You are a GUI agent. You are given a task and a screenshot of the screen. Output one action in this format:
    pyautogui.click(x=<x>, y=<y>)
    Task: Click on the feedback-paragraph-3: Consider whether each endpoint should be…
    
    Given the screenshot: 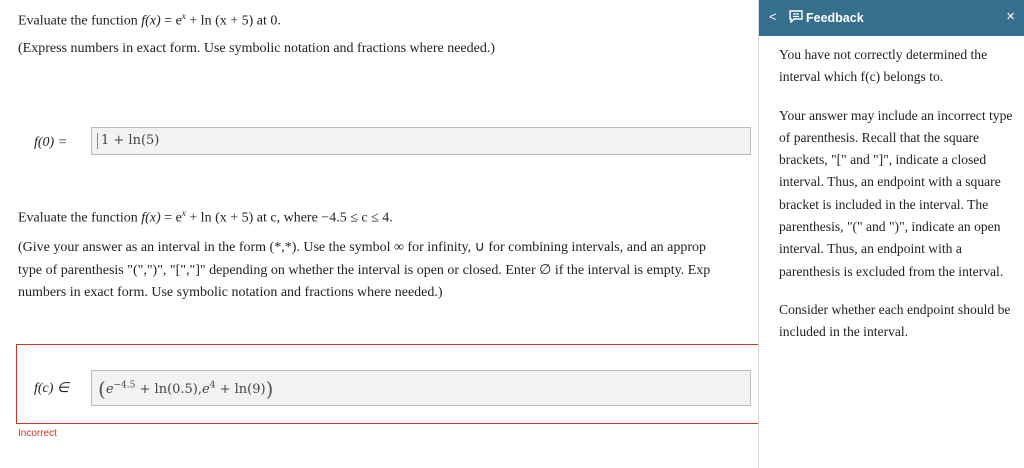 What is the action you would take?
    pyautogui.click(x=895, y=320)
    